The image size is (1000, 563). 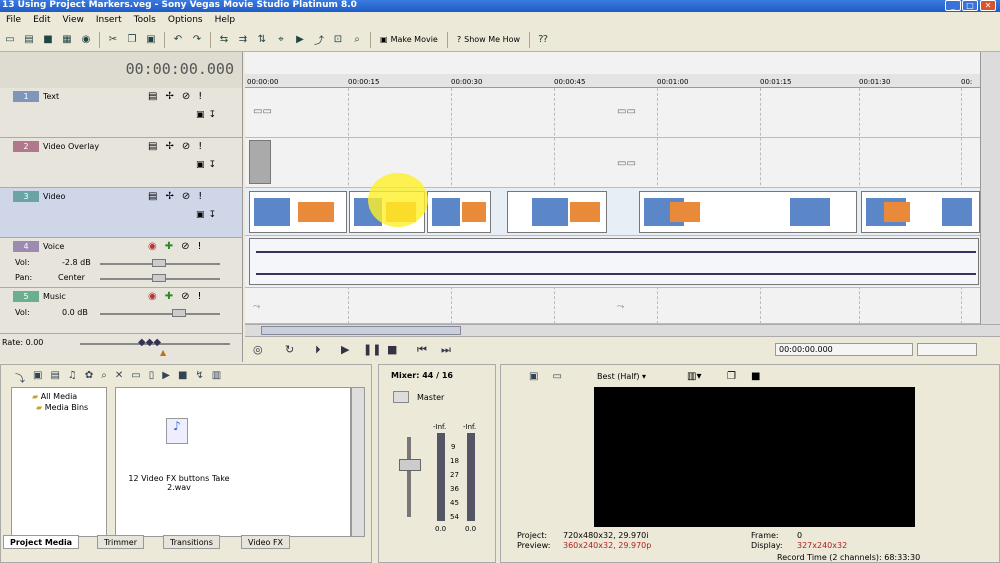 I want to click on menu-view: View, so click(x=73, y=20).